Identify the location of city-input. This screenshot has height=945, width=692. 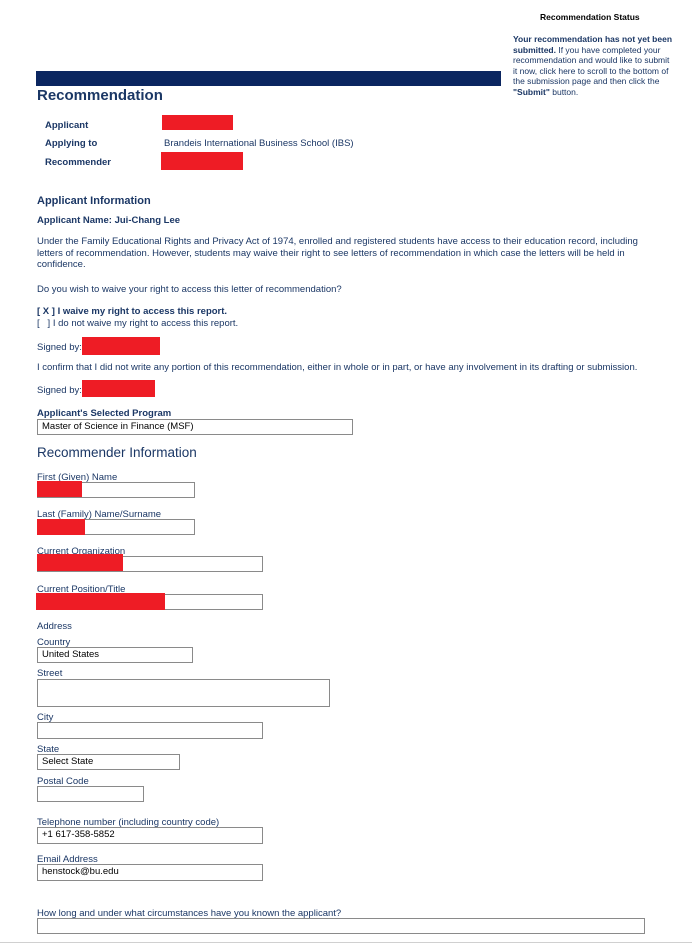
(150, 730).